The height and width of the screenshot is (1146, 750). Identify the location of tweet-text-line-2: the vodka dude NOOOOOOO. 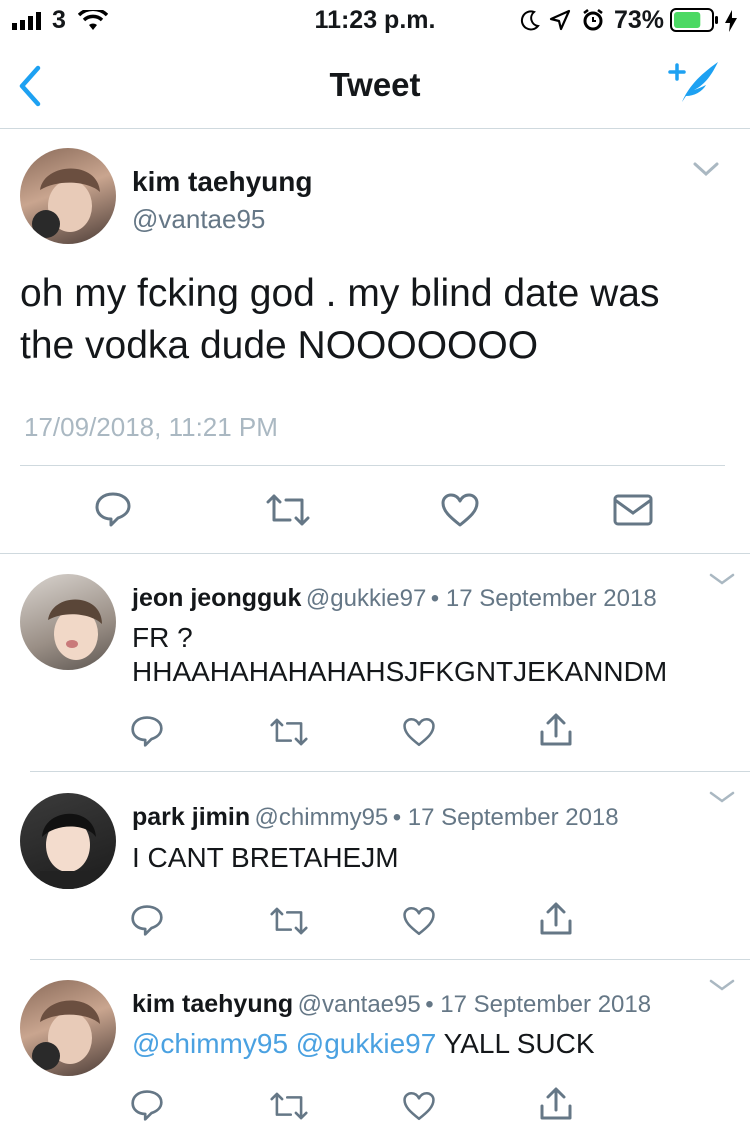
(279, 345).